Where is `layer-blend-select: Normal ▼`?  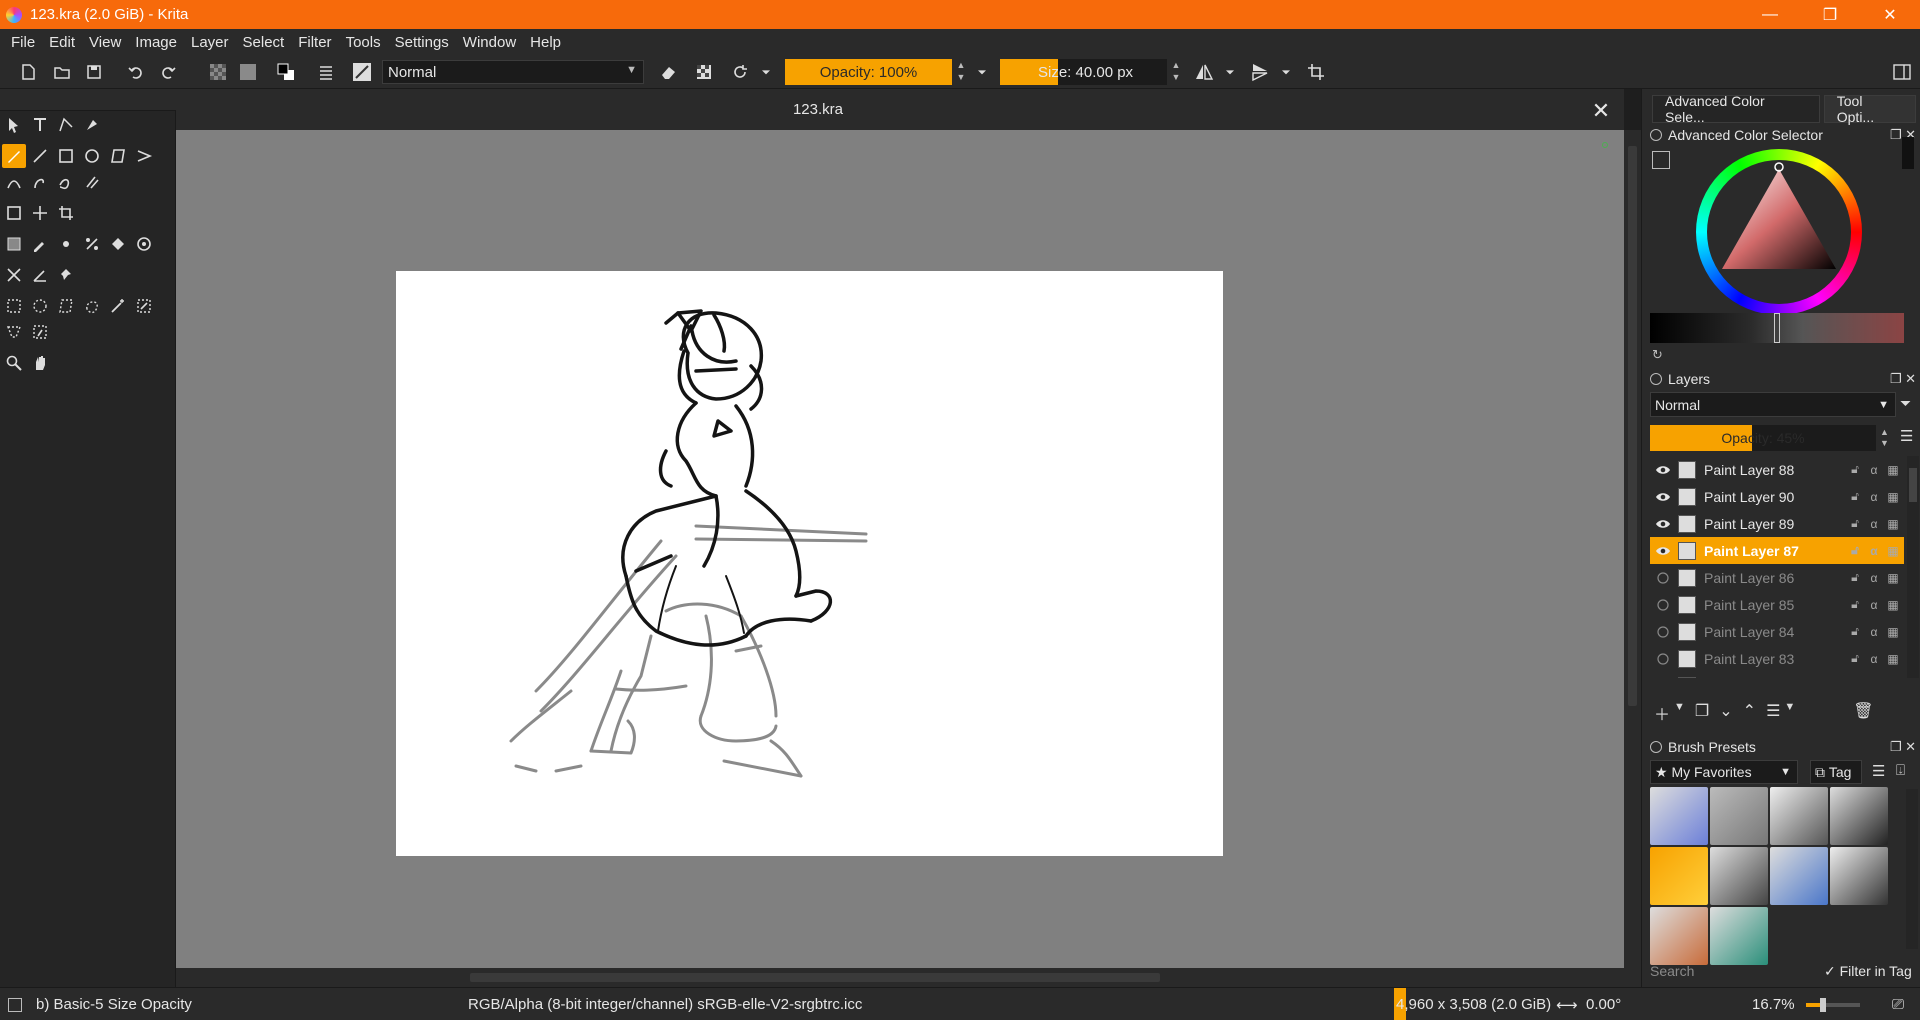
layer-blend-select: Normal ▼ is located at coordinates (1773, 404).